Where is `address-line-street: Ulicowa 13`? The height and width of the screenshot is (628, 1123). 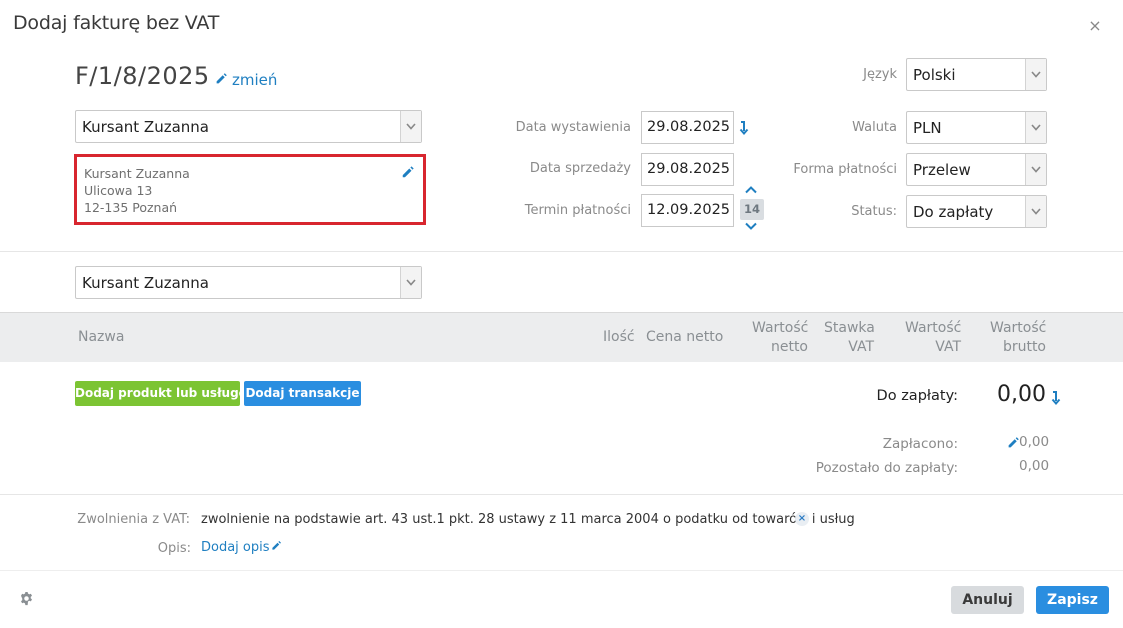
address-line-street: Ulicowa 13 is located at coordinates (118, 190).